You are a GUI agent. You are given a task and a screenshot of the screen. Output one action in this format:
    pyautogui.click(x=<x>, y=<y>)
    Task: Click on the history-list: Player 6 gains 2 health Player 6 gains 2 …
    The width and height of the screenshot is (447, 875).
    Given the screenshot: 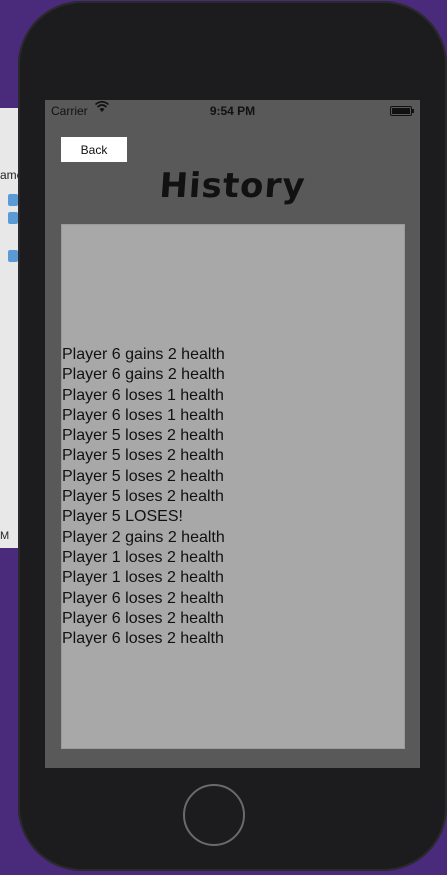 What is the action you would take?
    pyautogui.click(x=143, y=497)
    